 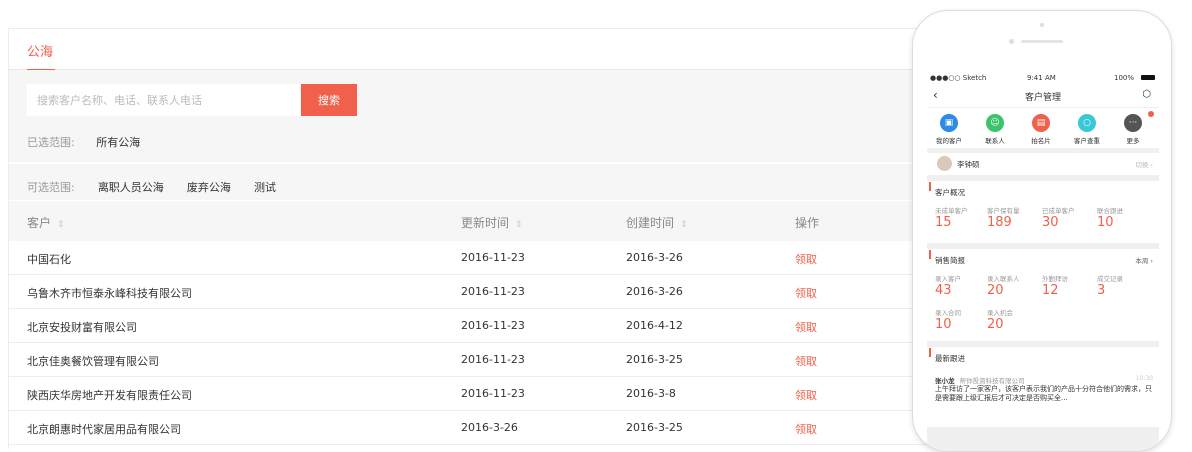 I want to click on sales-stat: 录入客户 43, so click(x=948, y=286).